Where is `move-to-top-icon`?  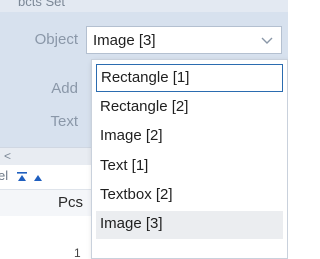
move-to-top-icon is located at coordinates (22, 176).